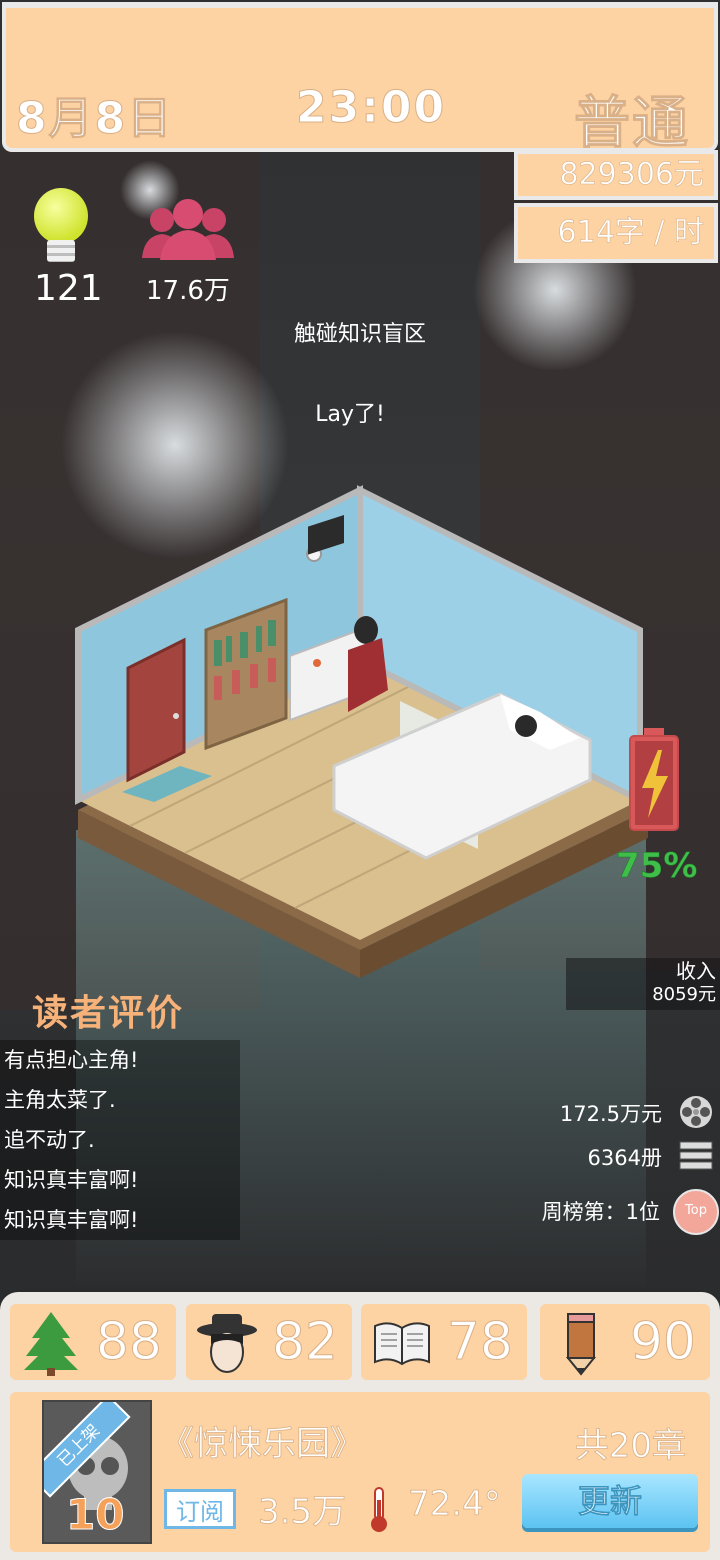 This screenshot has width=720, height=1560. Describe the element at coordinates (302, 1512) in the screenshot. I see `subscriber-count: 3.5万` at that location.